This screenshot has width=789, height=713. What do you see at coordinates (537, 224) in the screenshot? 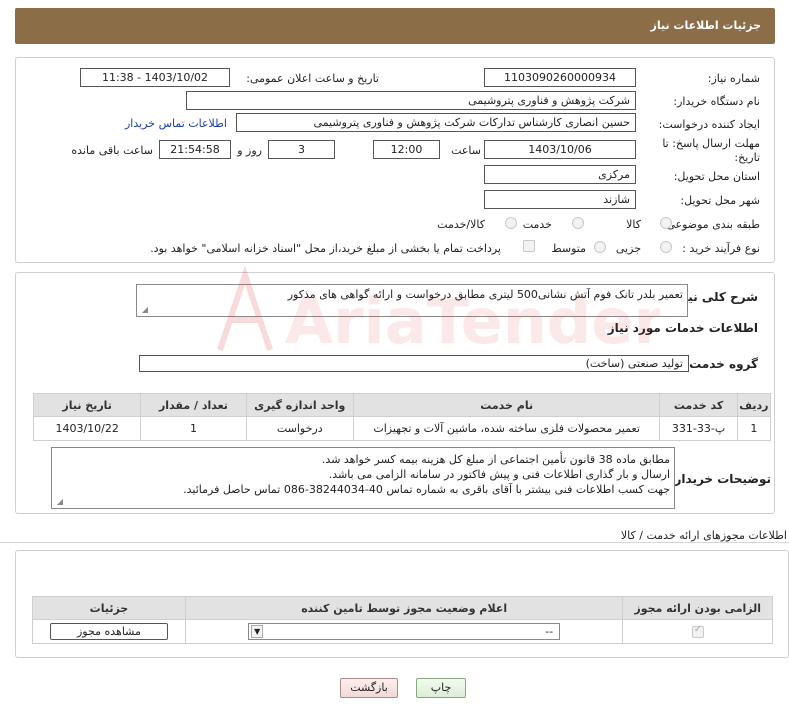
I see `category-service-label: خدمت` at bounding box center [537, 224].